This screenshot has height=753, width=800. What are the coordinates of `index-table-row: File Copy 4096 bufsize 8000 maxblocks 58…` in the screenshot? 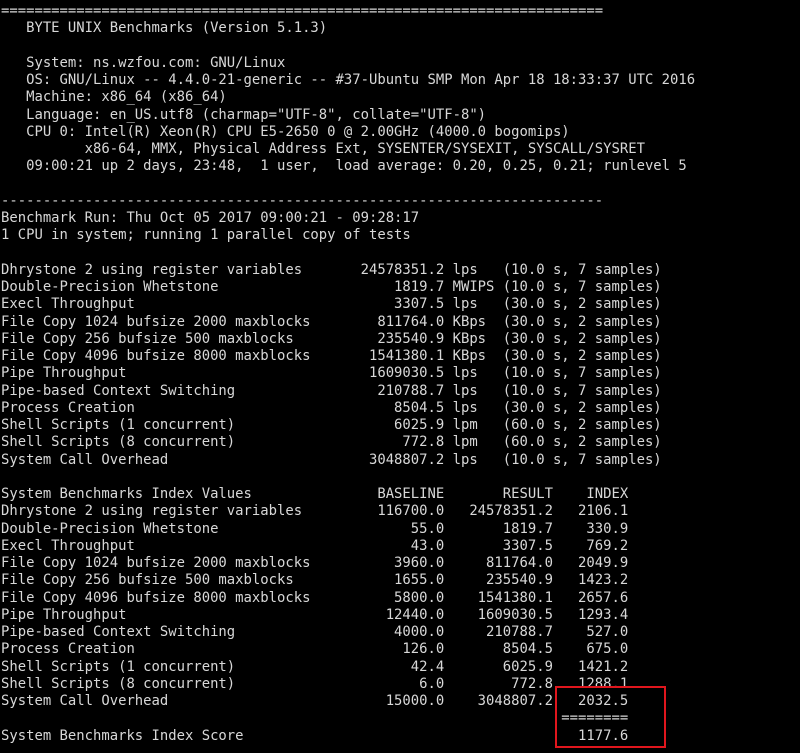 It's located at (315, 597).